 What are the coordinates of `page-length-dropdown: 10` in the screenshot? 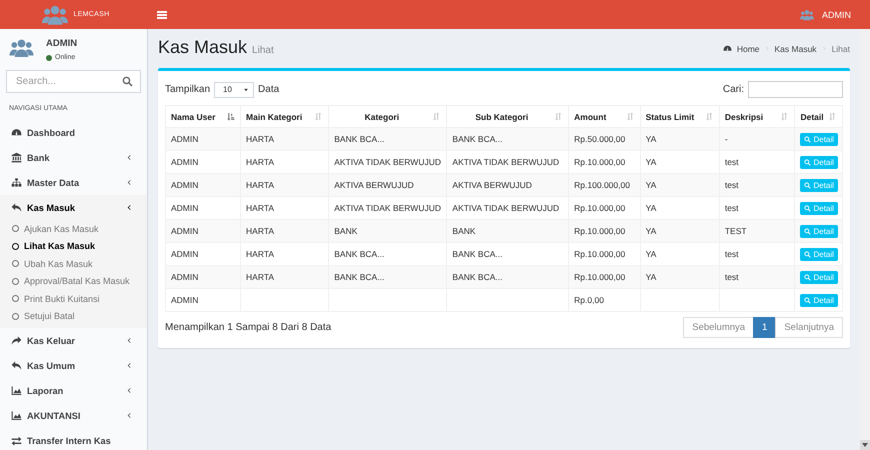 It's located at (234, 90).